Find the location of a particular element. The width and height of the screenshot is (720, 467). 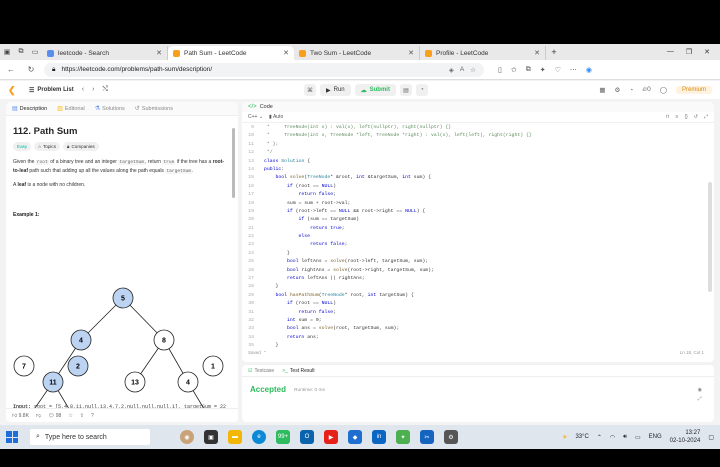

eye-icon: ◉ is located at coordinates (700, 390).